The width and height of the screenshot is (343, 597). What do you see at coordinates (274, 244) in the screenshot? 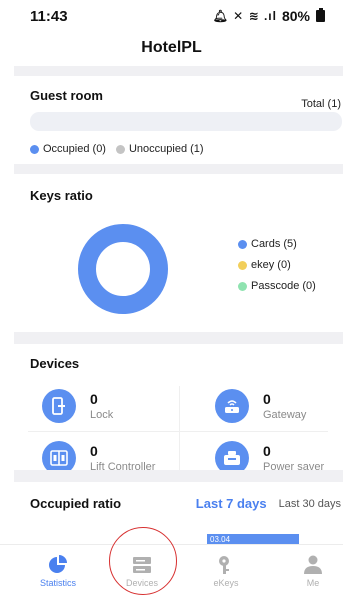
I see `legend-cards-label: Cards (5)` at bounding box center [274, 244].